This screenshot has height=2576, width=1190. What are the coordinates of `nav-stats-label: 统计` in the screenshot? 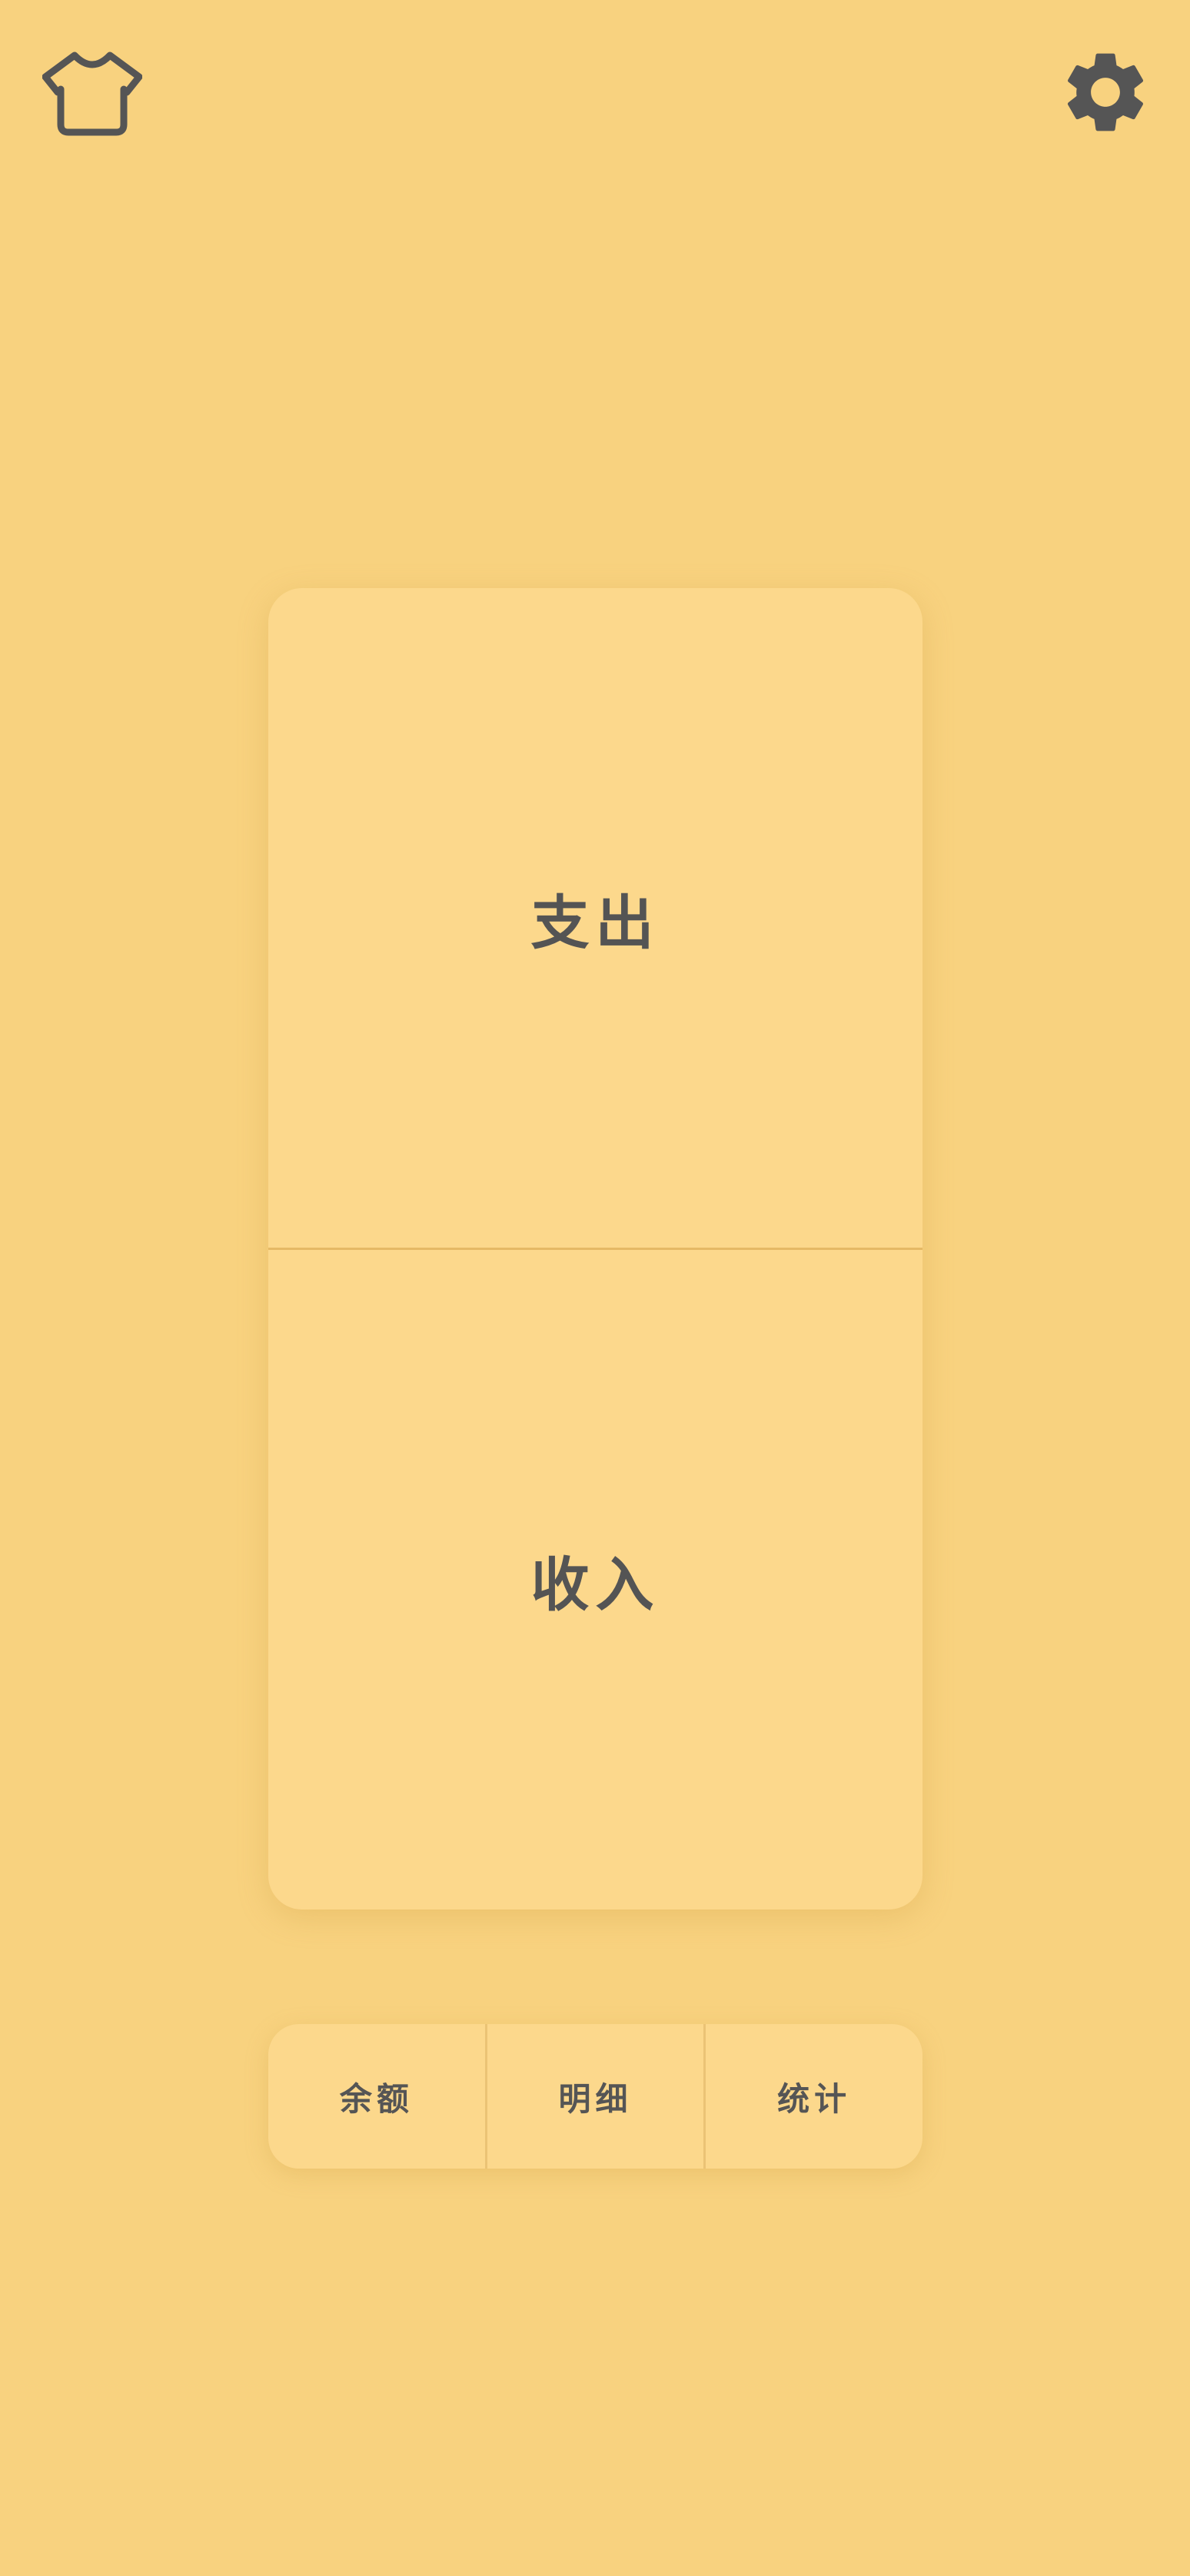 It's located at (814, 2098).